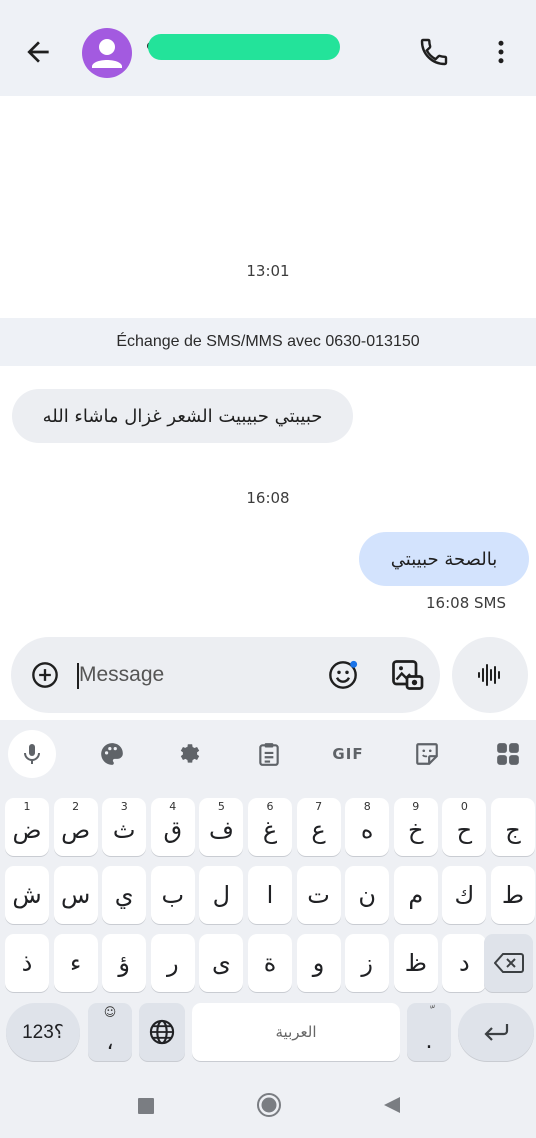  Describe the element at coordinates (268, 342) in the screenshot. I see `conversation-info-banner: Échange de SMS/MMS avec 0630-013150` at that location.